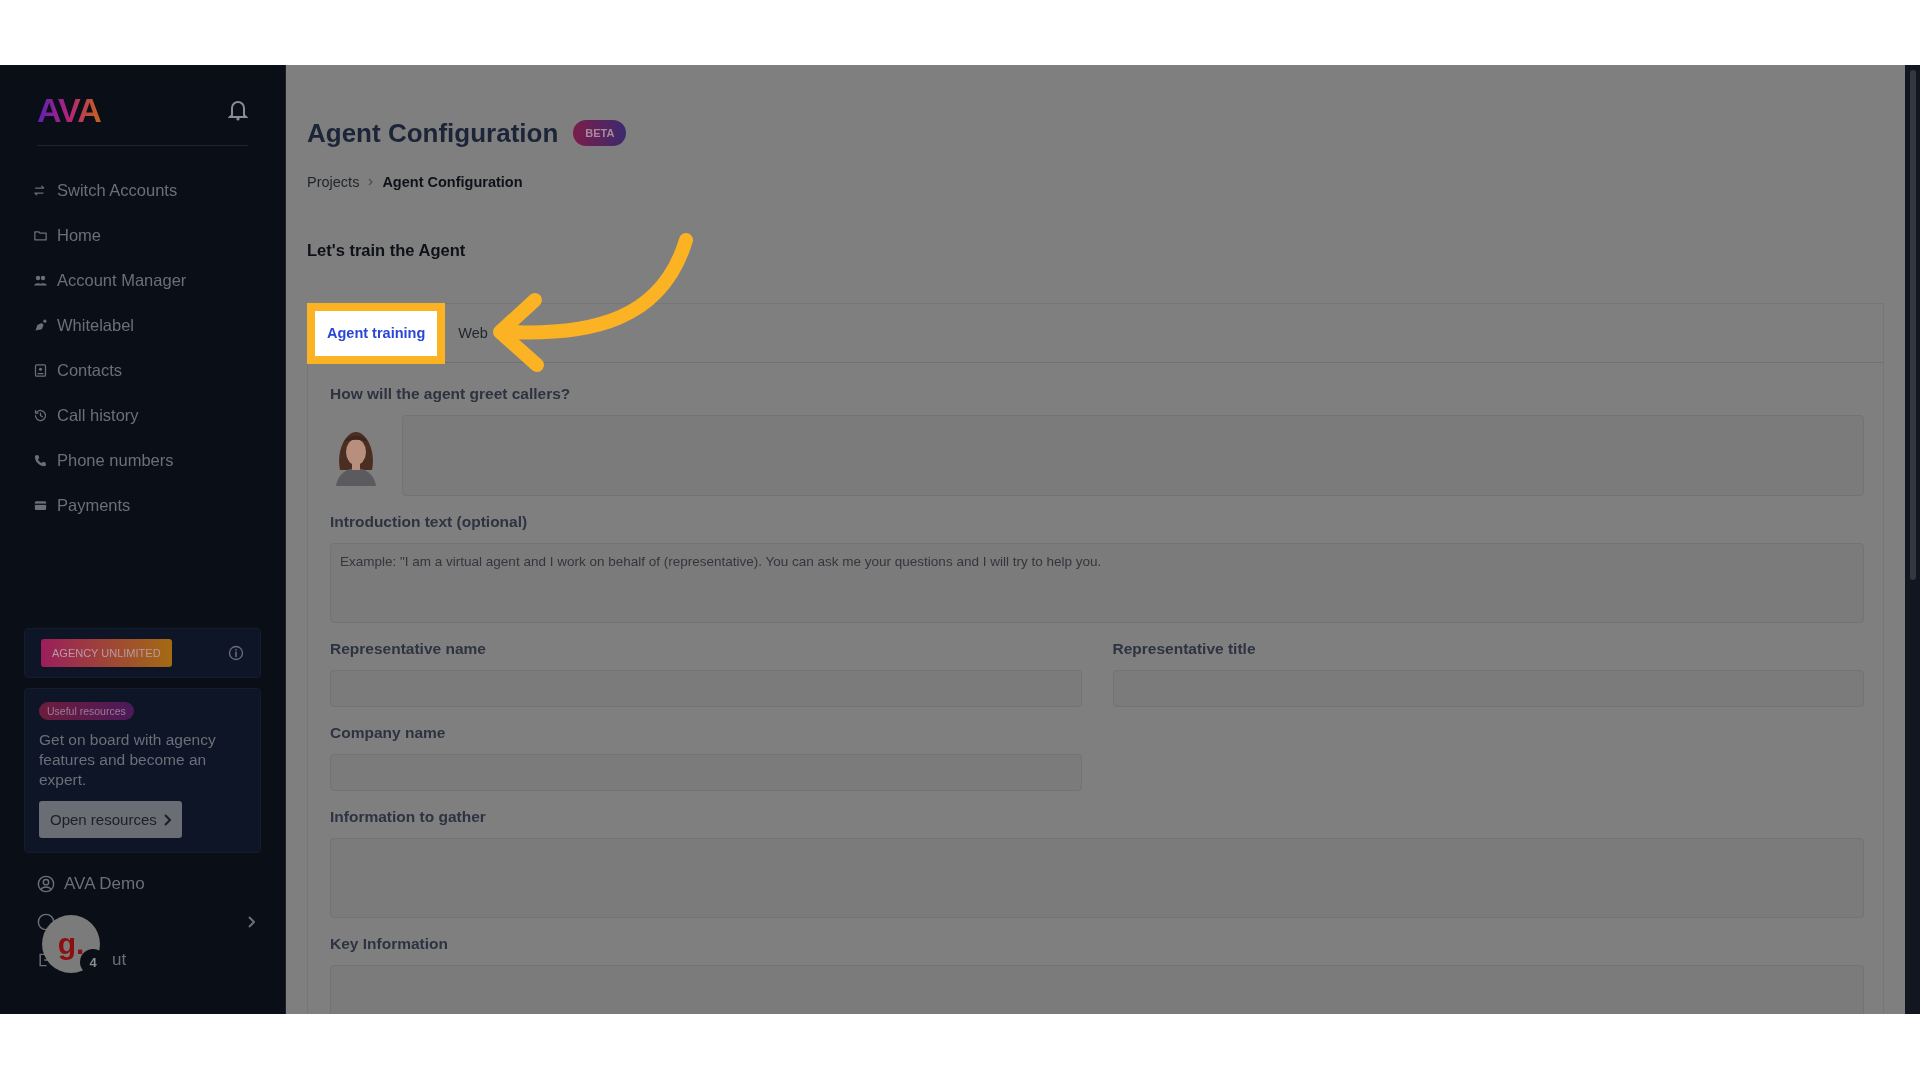  Describe the element at coordinates (40, 370) in the screenshot. I see `contact-card-icon` at that location.